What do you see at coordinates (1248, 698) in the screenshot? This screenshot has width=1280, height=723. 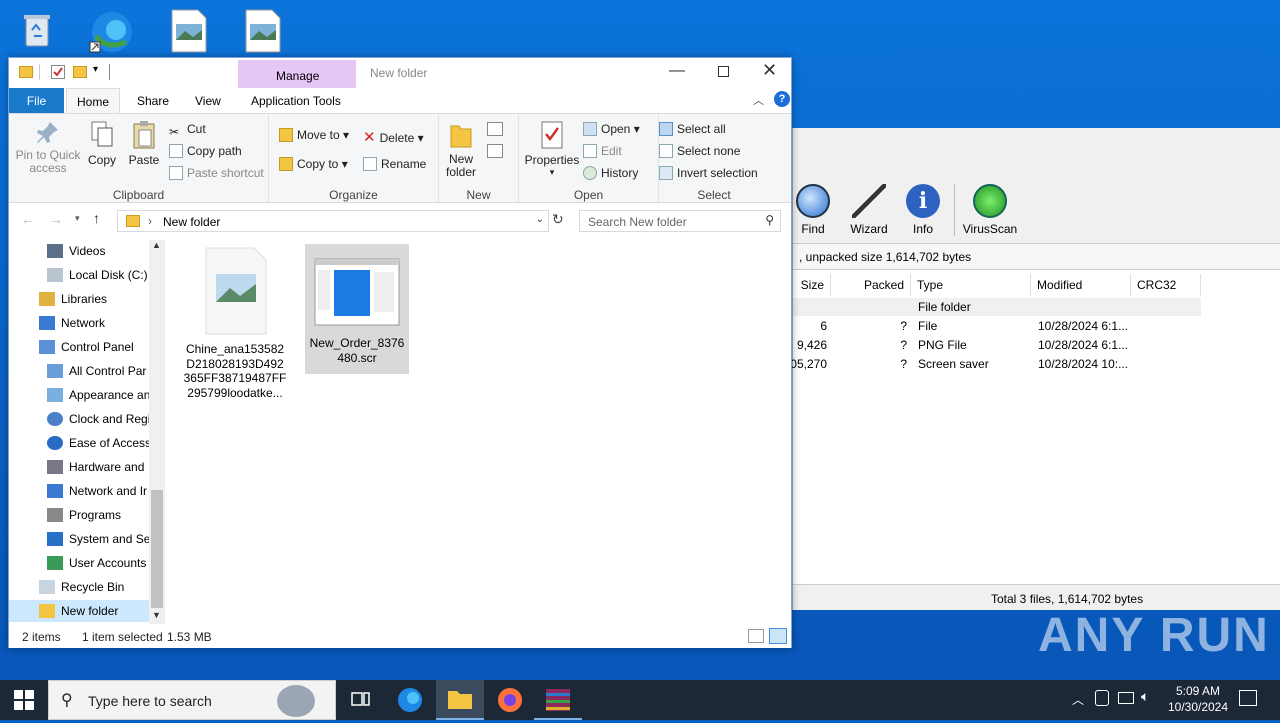 I see `notification-icon` at bounding box center [1248, 698].